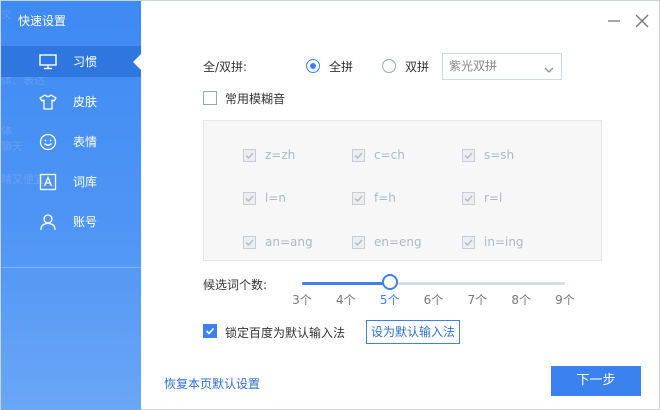  Describe the element at coordinates (482, 198) in the screenshot. I see `fuzzy-option: r=l` at that location.